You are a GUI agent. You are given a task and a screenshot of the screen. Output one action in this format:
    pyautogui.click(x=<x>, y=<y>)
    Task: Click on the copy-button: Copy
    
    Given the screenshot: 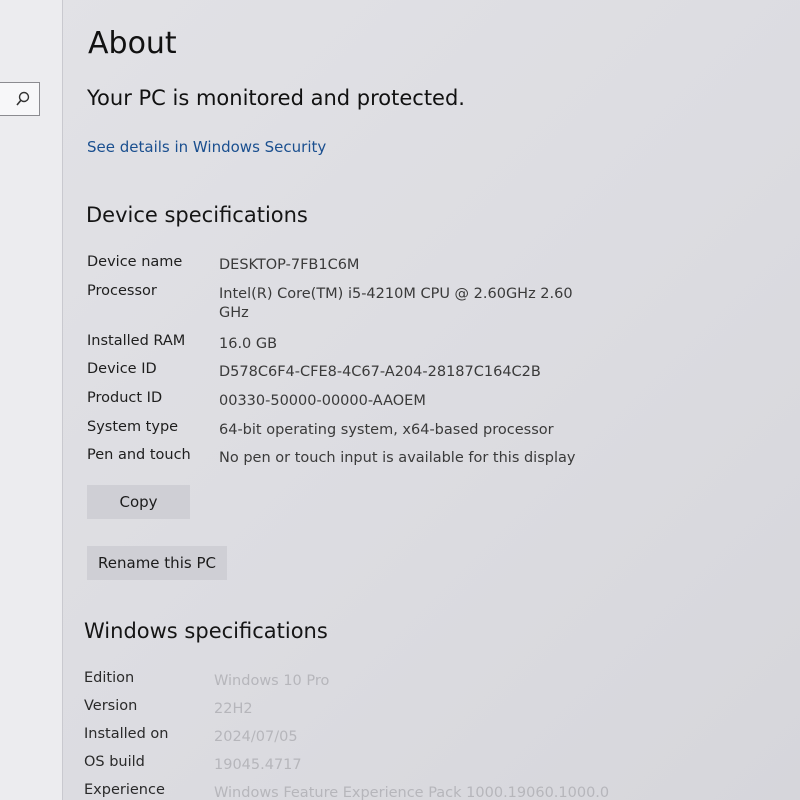 What is the action you would take?
    pyautogui.click(x=138, y=502)
    